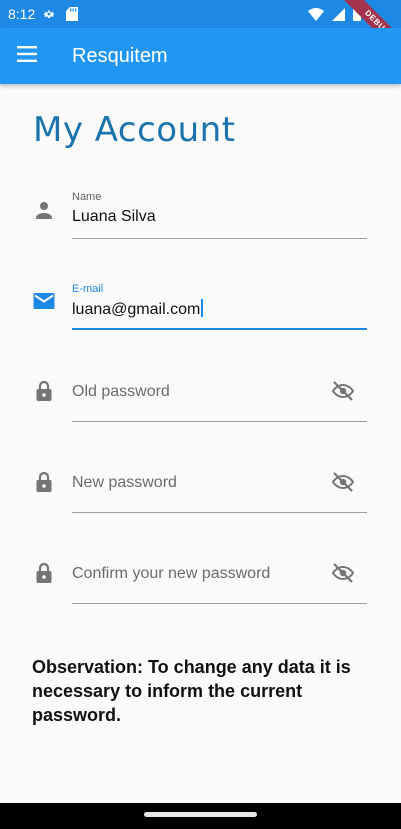  What do you see at coordinates (219, 421) in the screenshot?
I see `old-password-underline` at bounding box center [219, 421].